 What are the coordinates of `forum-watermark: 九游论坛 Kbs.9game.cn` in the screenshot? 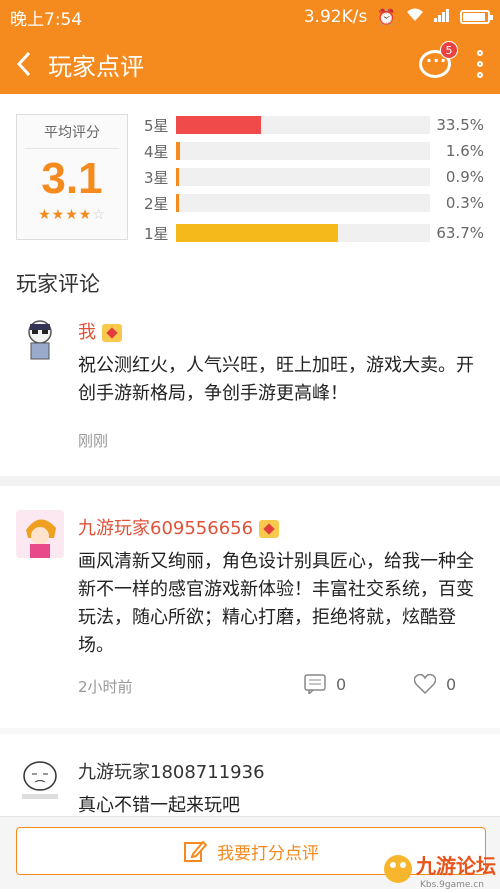 It's located at (440, 866).